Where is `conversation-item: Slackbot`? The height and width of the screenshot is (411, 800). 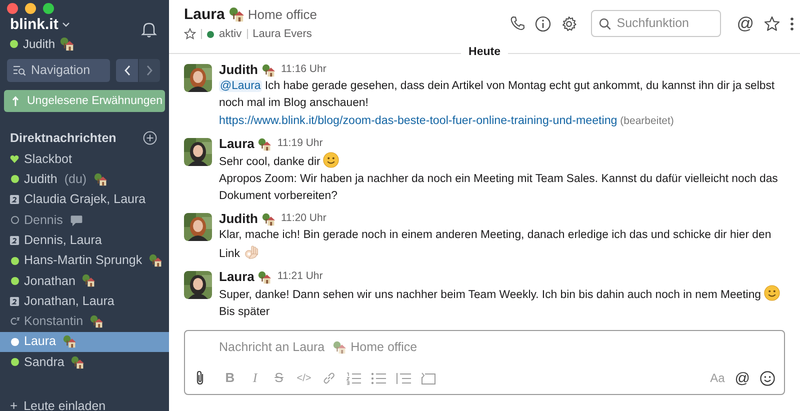 conversation-item: Slackbot is located at coordinates (84, 159).